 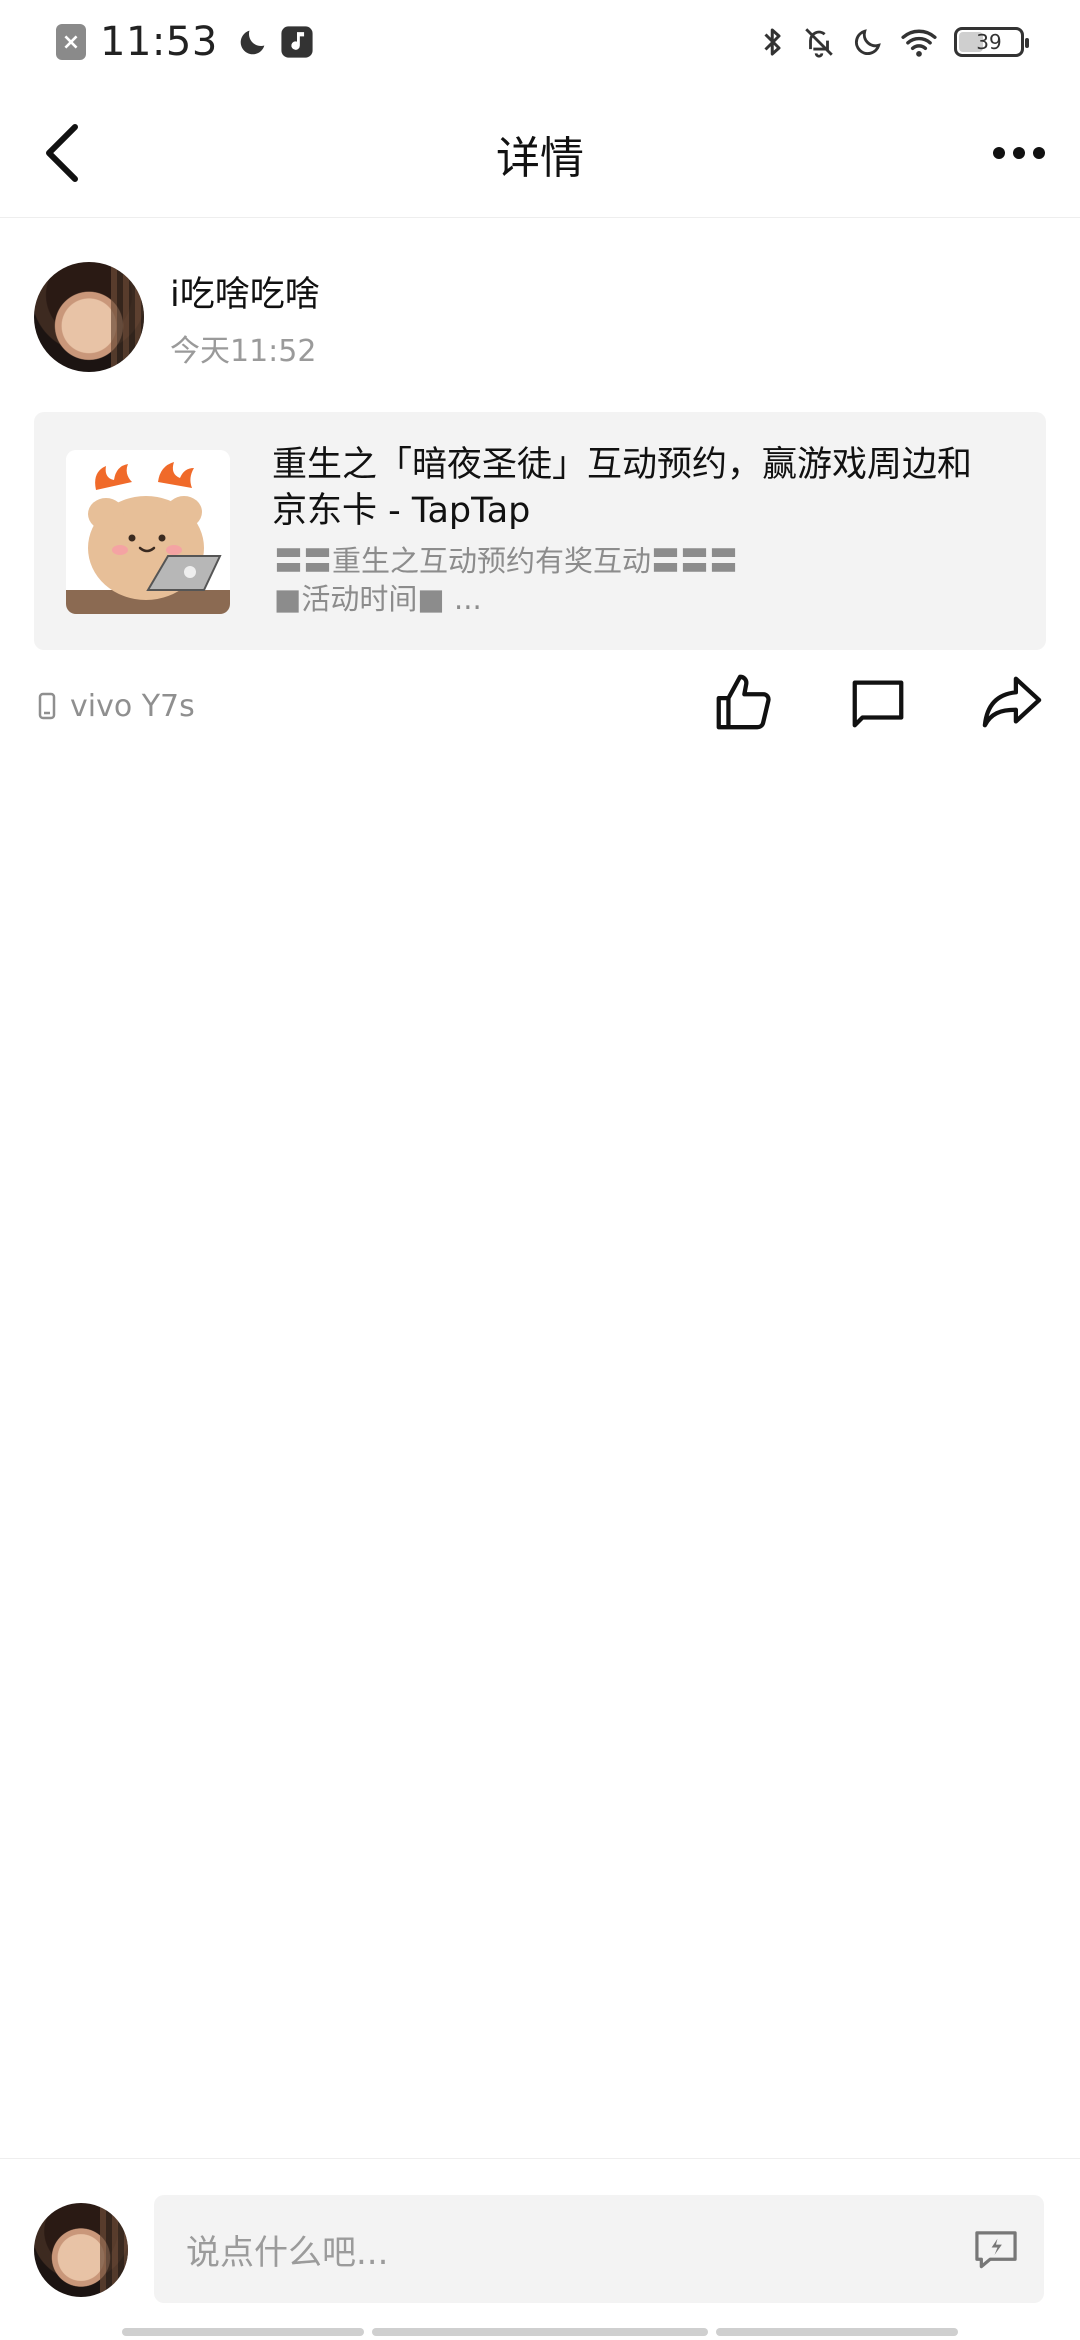 I want to click on bear-laptop-illustration, so click(x=148, y=532).